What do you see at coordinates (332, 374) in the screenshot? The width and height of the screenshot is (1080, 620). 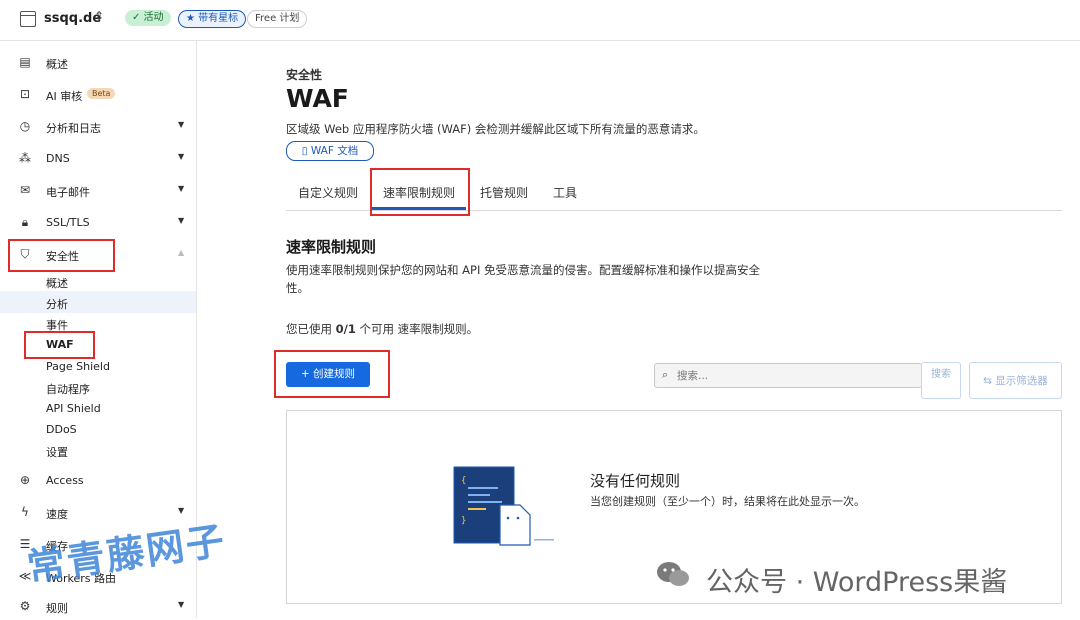 I see `highlight-box-create` at bounding box center [332, 374].